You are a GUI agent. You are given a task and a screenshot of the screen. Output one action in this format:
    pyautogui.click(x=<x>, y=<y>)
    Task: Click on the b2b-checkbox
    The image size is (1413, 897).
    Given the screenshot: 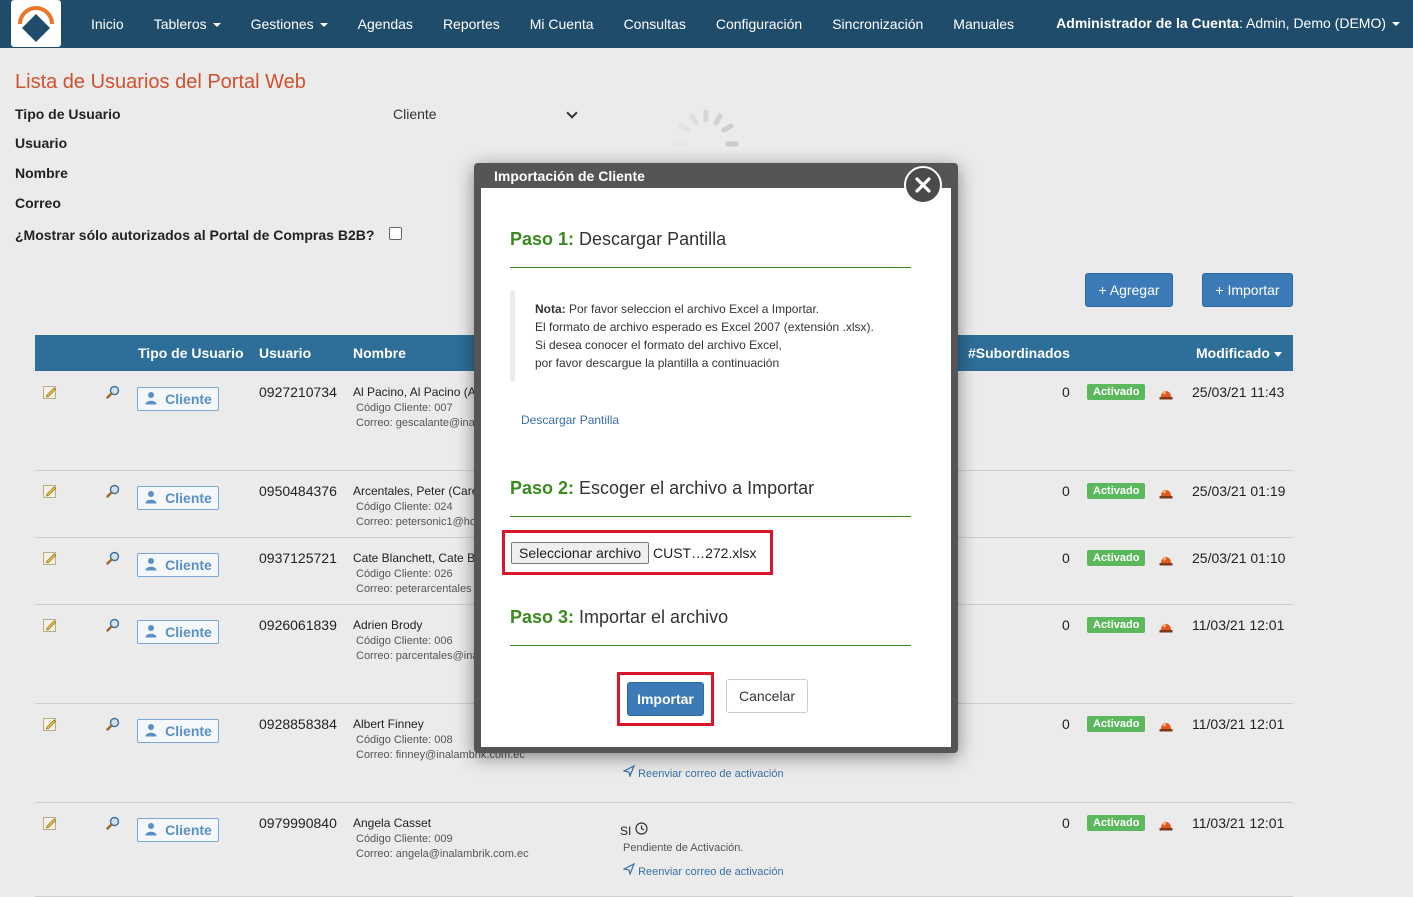 What is the action you would take?
    pyautogui.click(x=395, y=233)
    